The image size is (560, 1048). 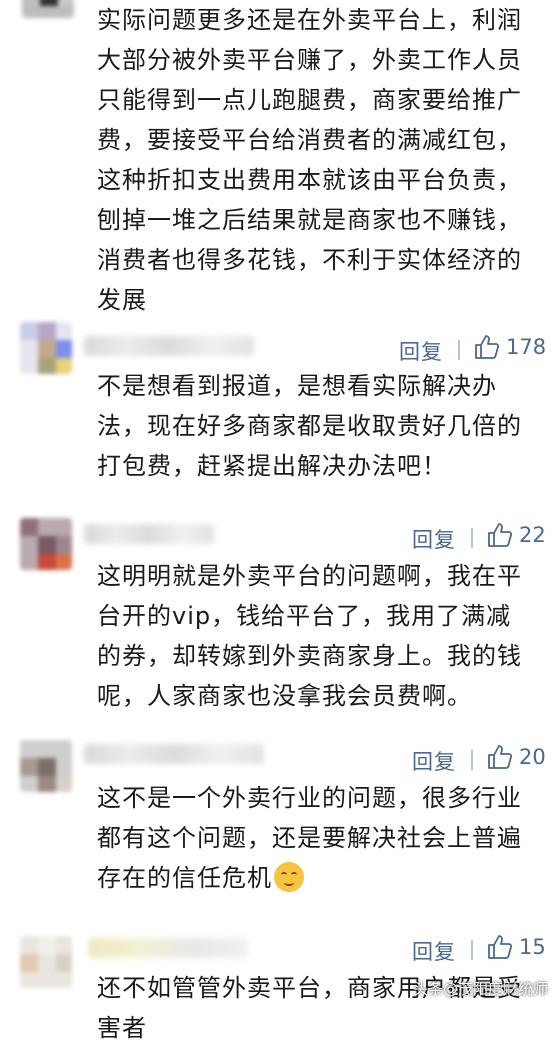 I want to click on comment-line: 消费者也得多花钱，不利于实体经济的, so click(x=309, y=260).